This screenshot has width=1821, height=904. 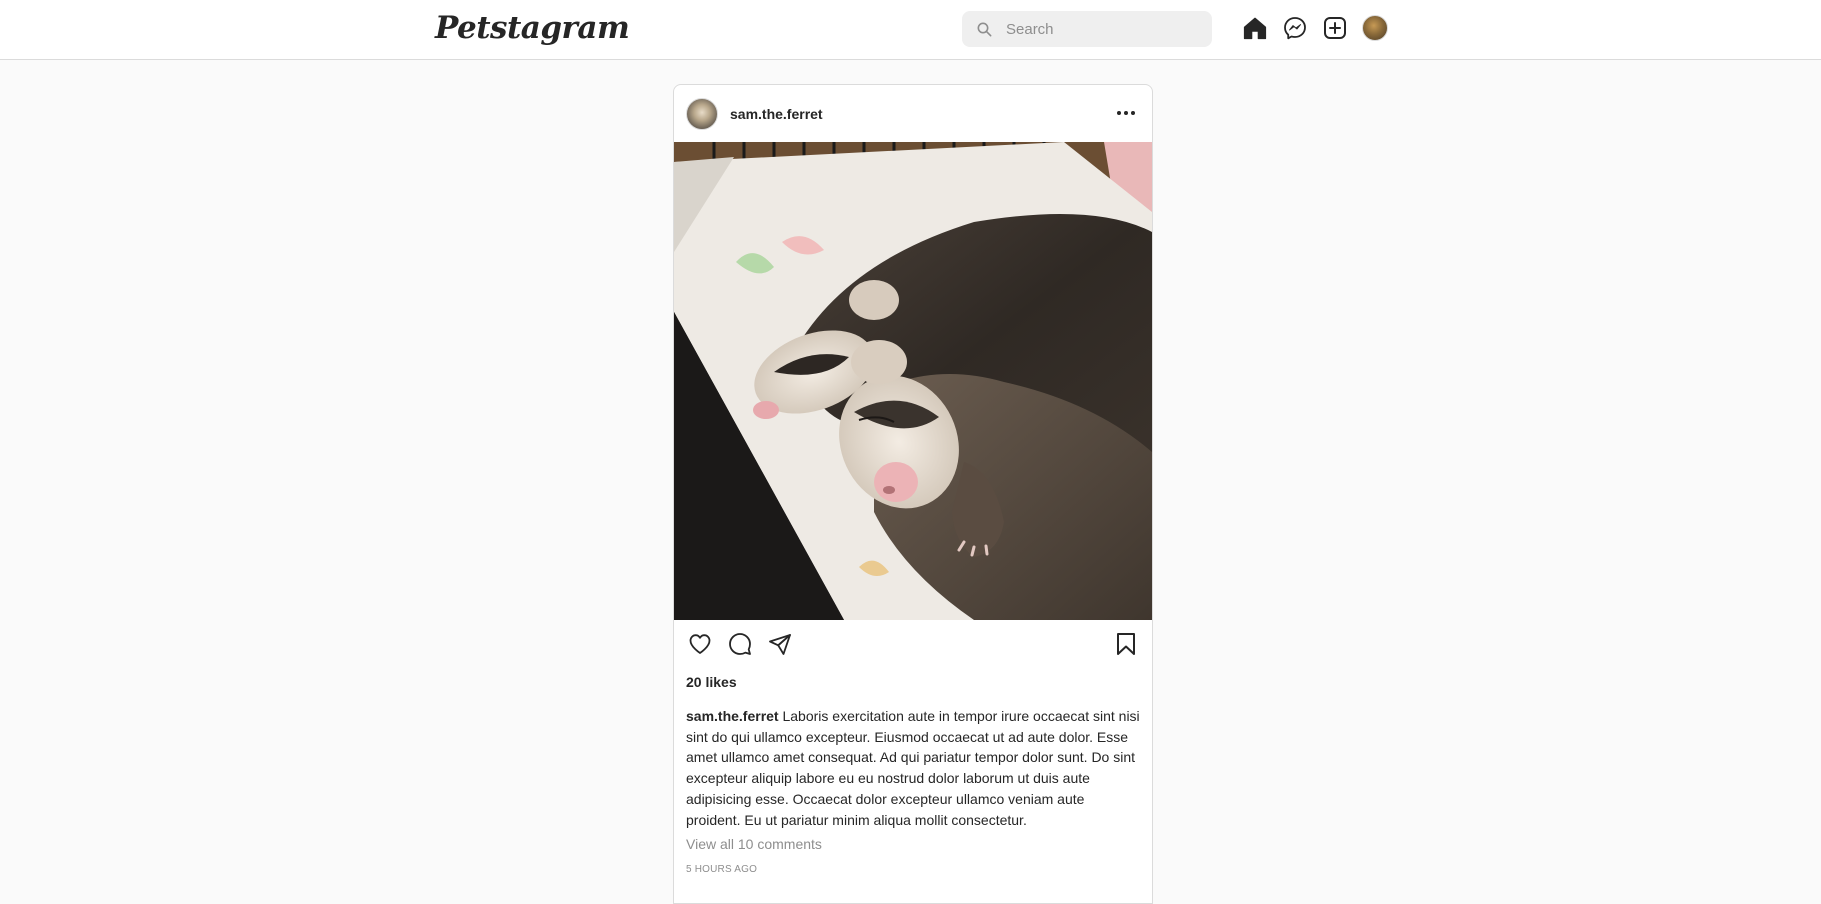 I want to click on view-all-comments-link: View all 10 comments, so click(x=913, y=841).